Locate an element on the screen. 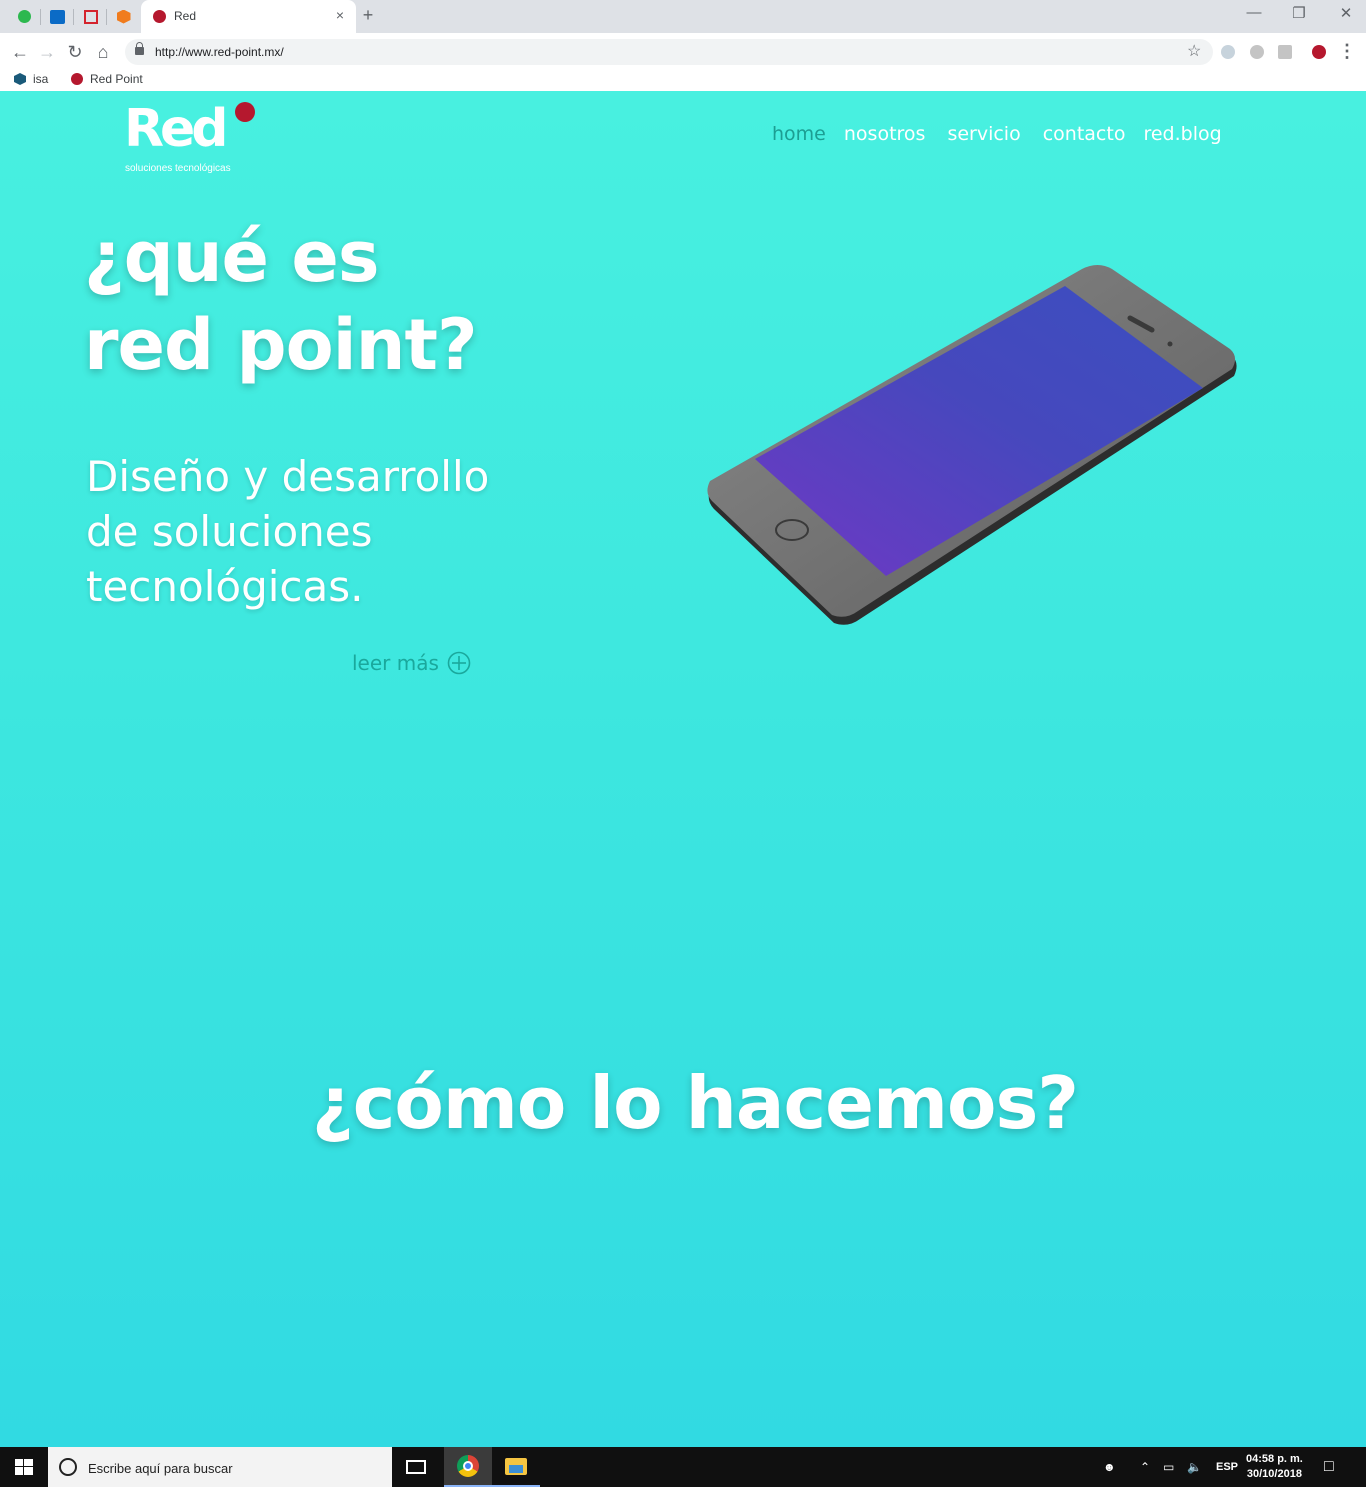 This screenshot has width=1366, height=1487. clock-date: 30/10/2018 is located at coordinates (1274, 1474).